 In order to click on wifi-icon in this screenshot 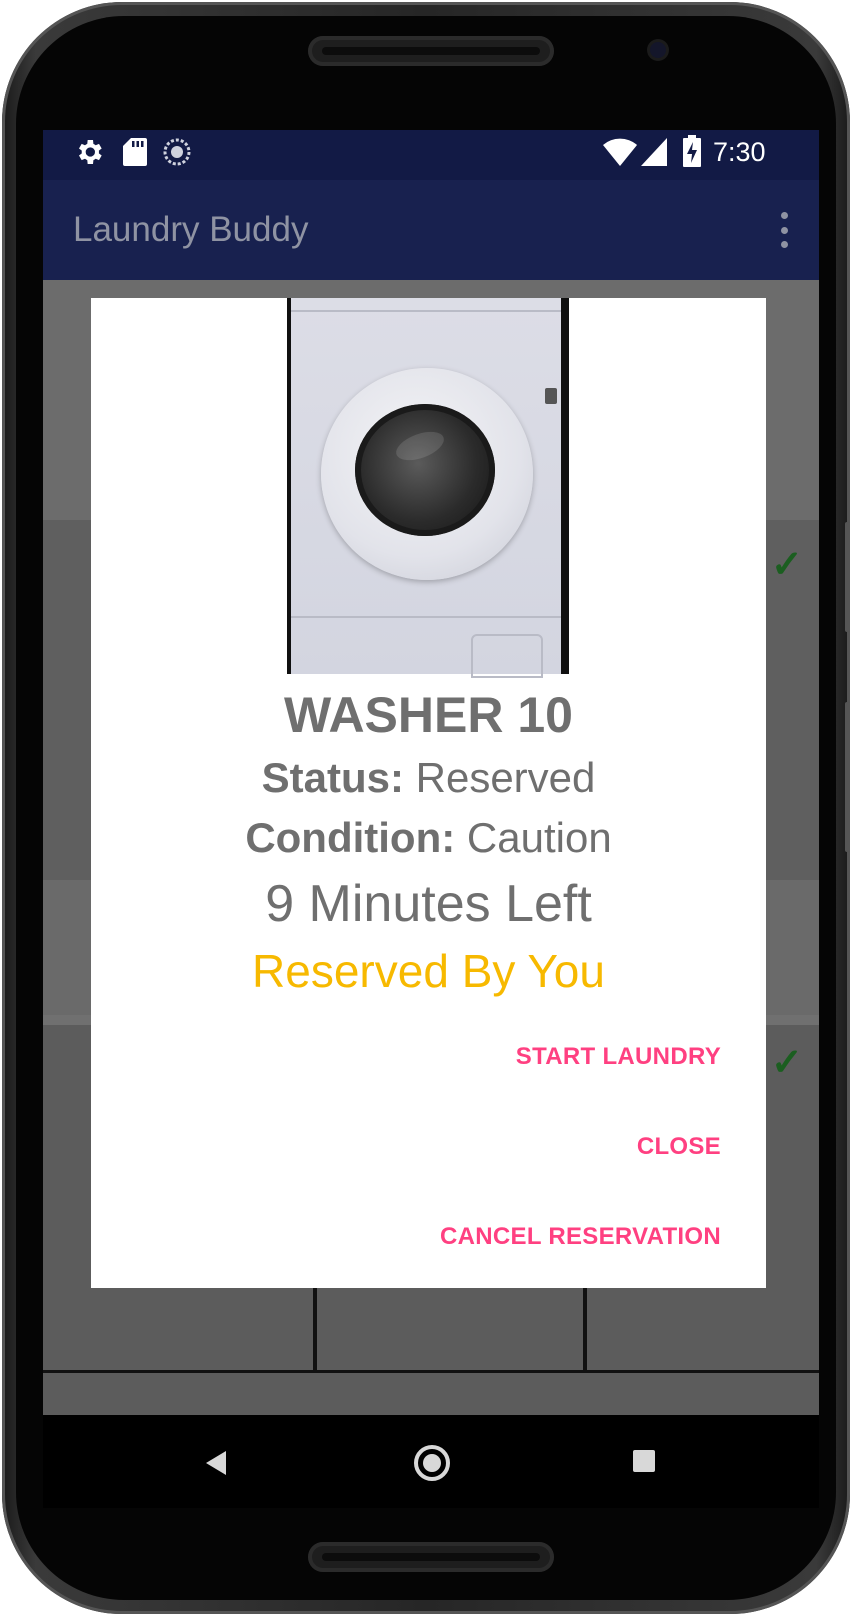, I will do `click(620, 154)`.